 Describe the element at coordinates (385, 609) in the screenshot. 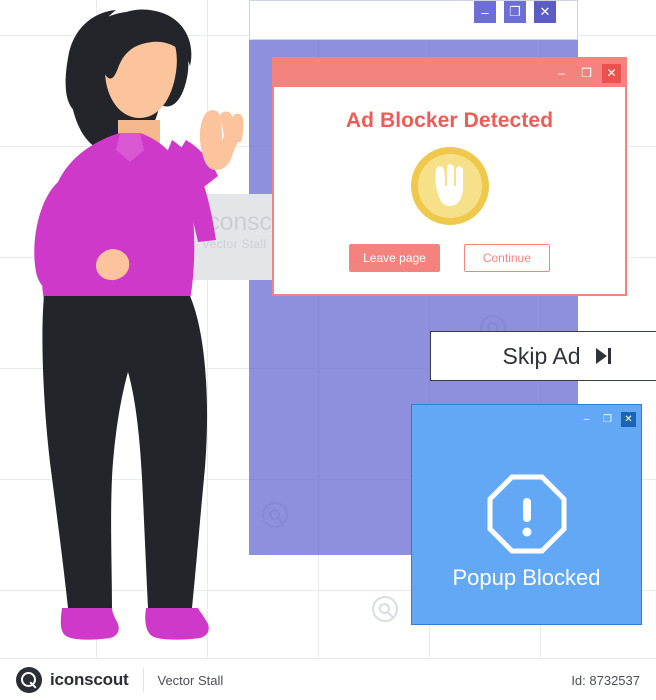

I see `watermark-dot-icon` at that location.